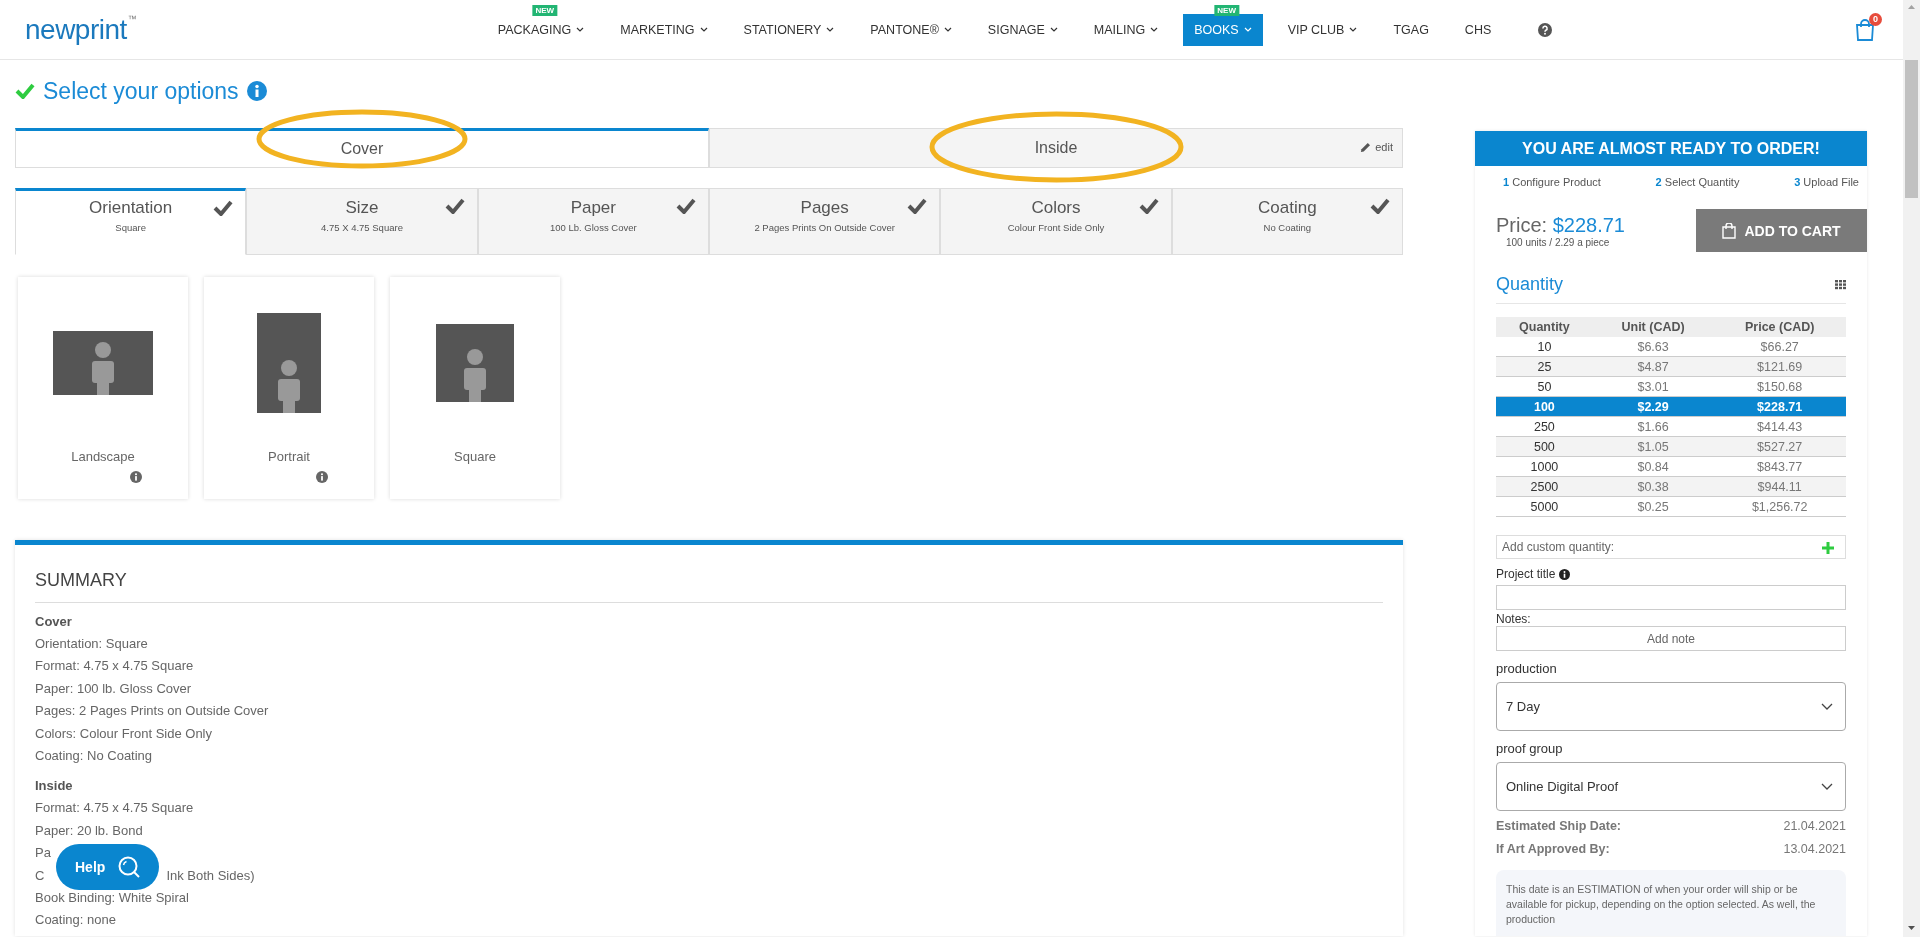 The height and width of the screenshot is (937, 1920). Describe the element at coordinates (75, 920) in the screenshot. I see `summary-line: Coating: none` at that location.